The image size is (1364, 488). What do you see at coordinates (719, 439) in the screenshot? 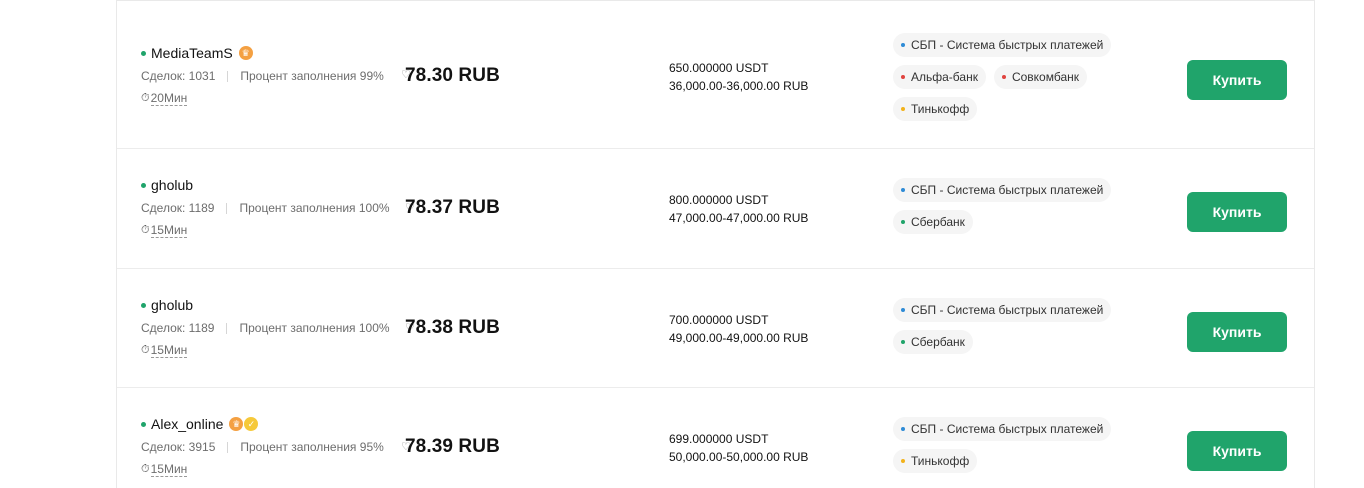
I see `available-amount: 699.000000 USDT` at bounding box center [719, 439].